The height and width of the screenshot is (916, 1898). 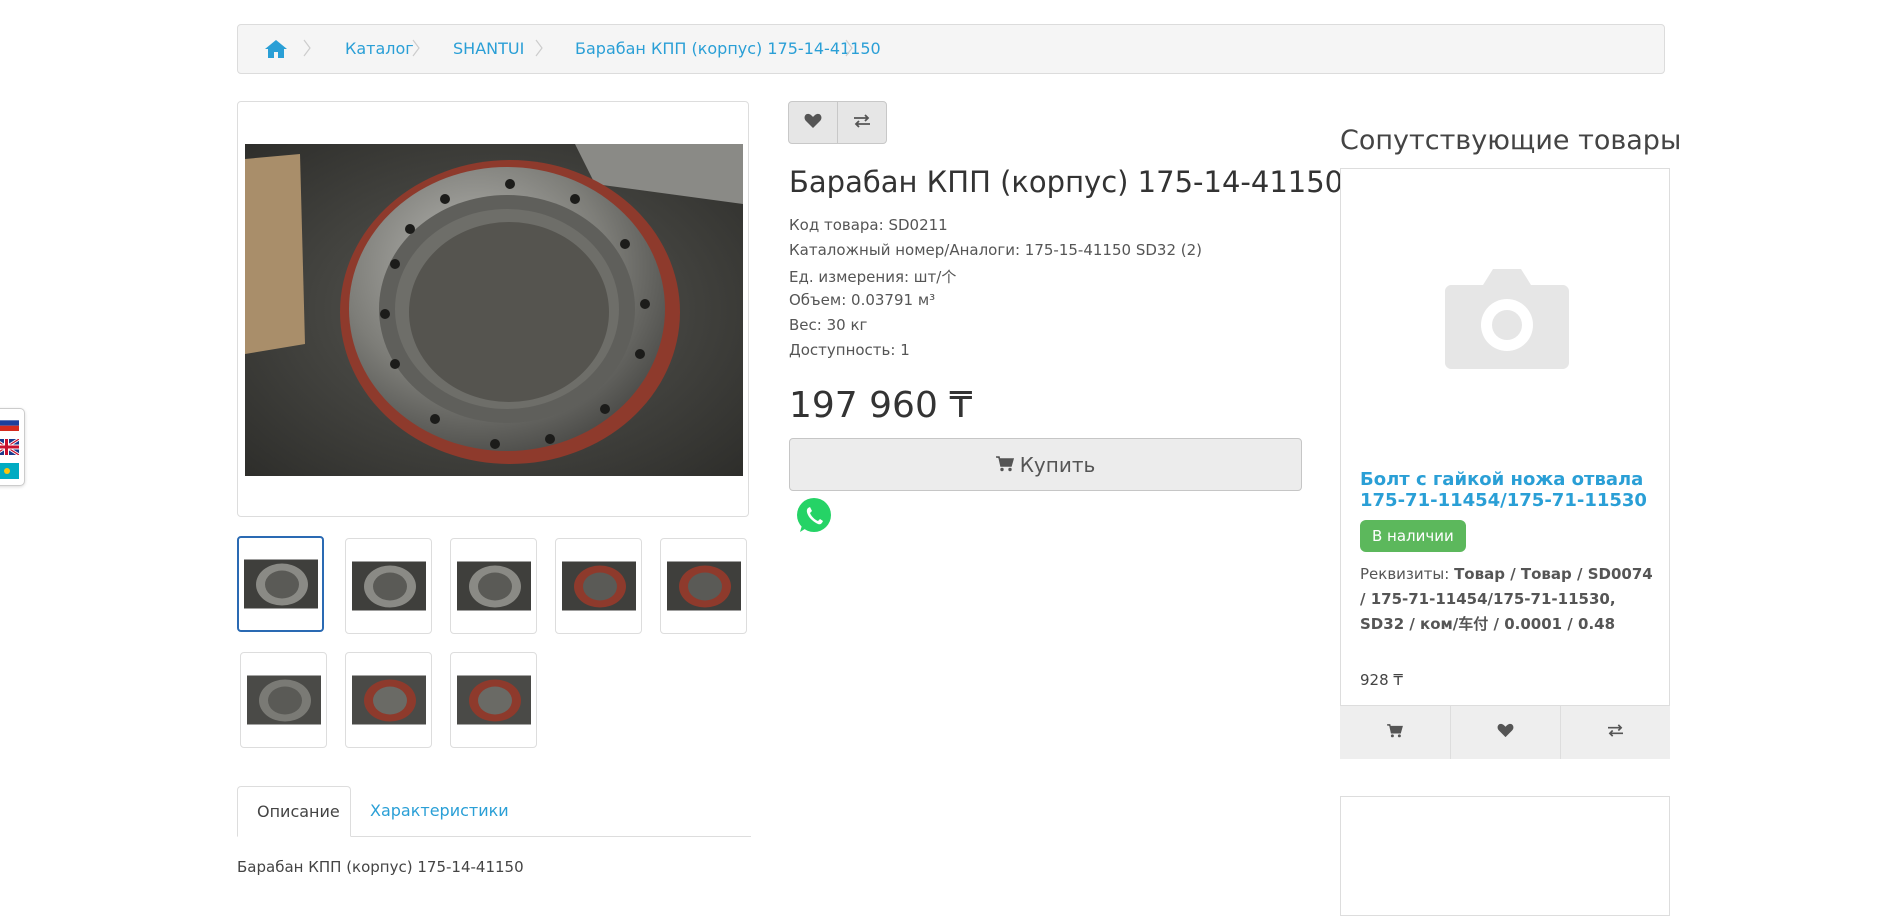 What do you see at coordinates (276, 49) in the screenshot?
I see `home-icon` at bounding box center [276, 49].